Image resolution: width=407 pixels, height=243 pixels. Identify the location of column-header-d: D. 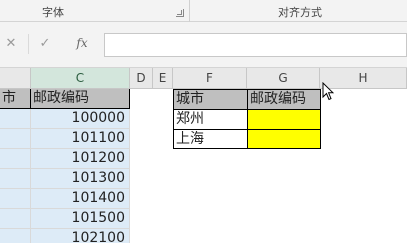
(141, 78).